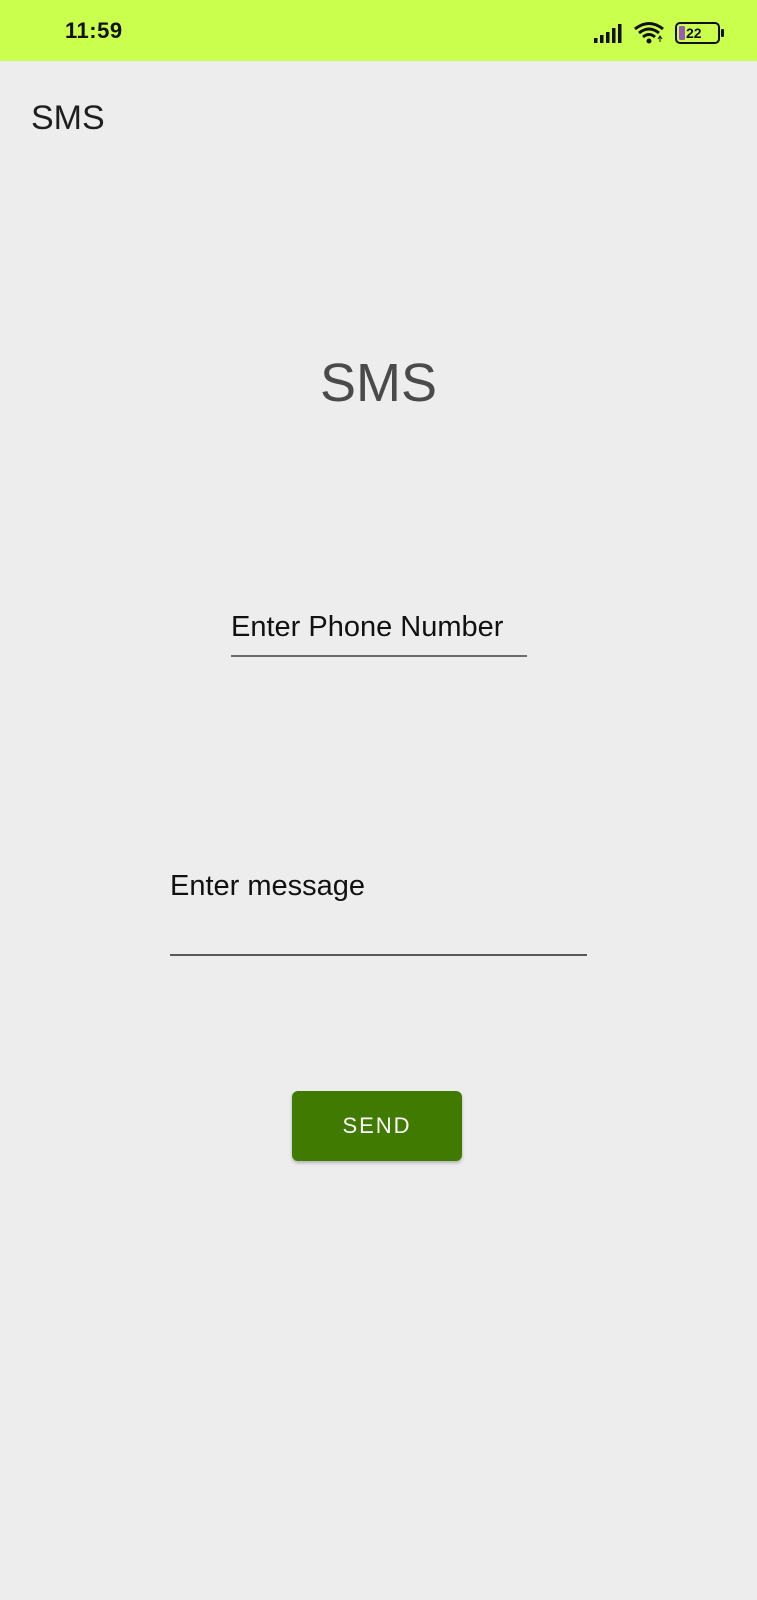 The width and height of the screenshot is (757, 1600). Describe the element at coordinates (649, 33) in the screenshot. I see `wifi-icon` at that location.